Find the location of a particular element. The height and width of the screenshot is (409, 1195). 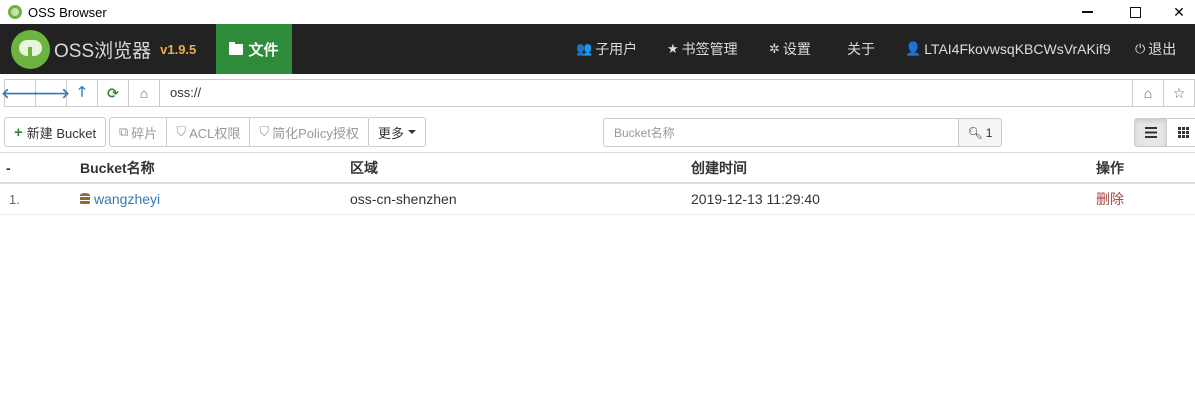

nav-bookmarks: ★ 书签管理 is located at coordinates (702, 49).